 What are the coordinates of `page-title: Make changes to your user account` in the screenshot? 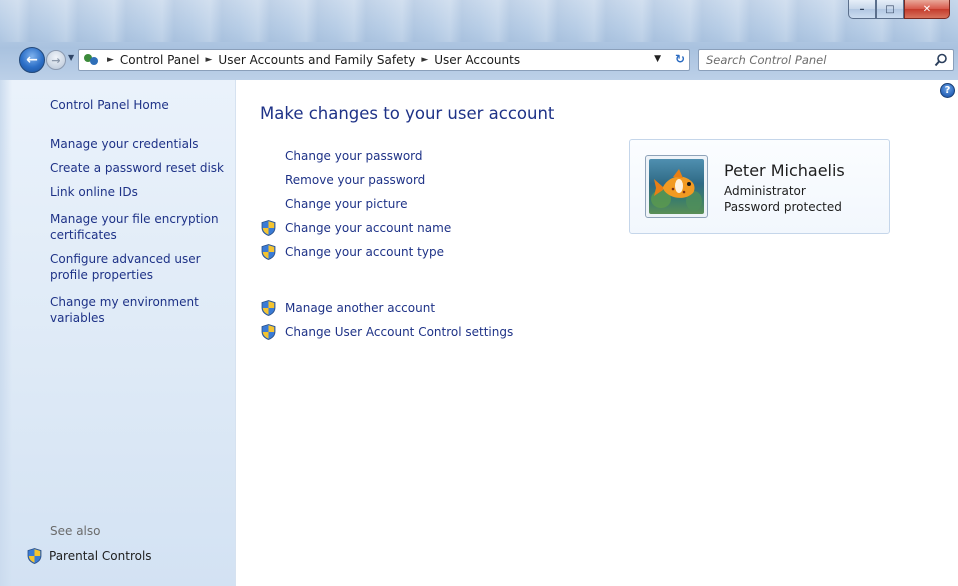 It's located at (407, 113).